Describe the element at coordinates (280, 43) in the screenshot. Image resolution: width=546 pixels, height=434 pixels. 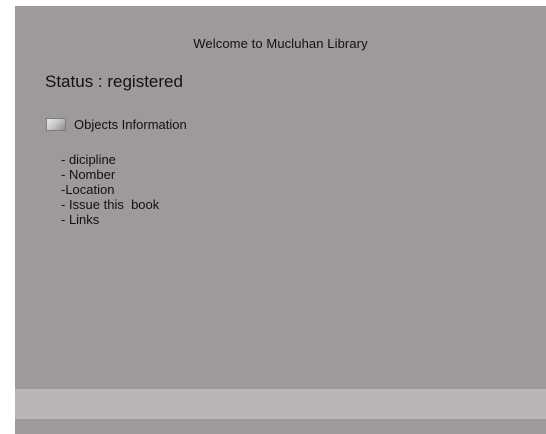
I see `welcome-title: Welcome to Mucluhan Library` at that location.